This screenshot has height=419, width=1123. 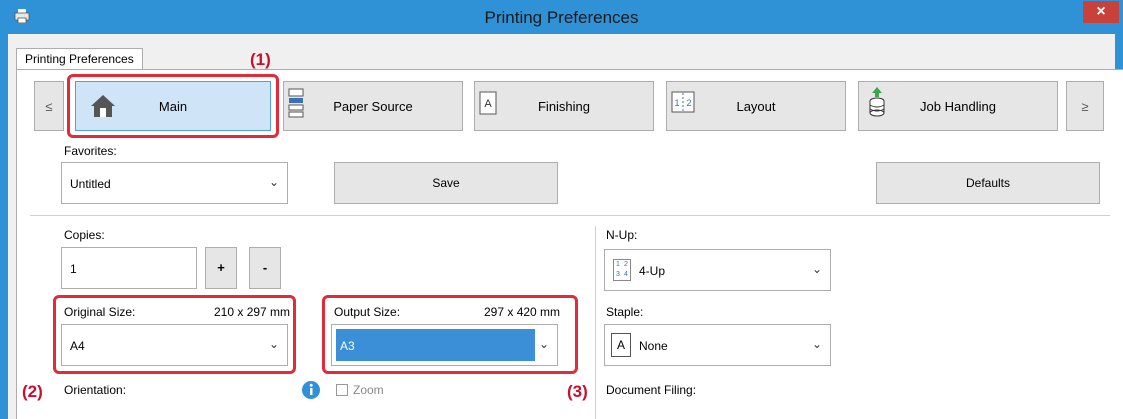 I want to click on staple-none-icon: A, so click(x=621, y=345).